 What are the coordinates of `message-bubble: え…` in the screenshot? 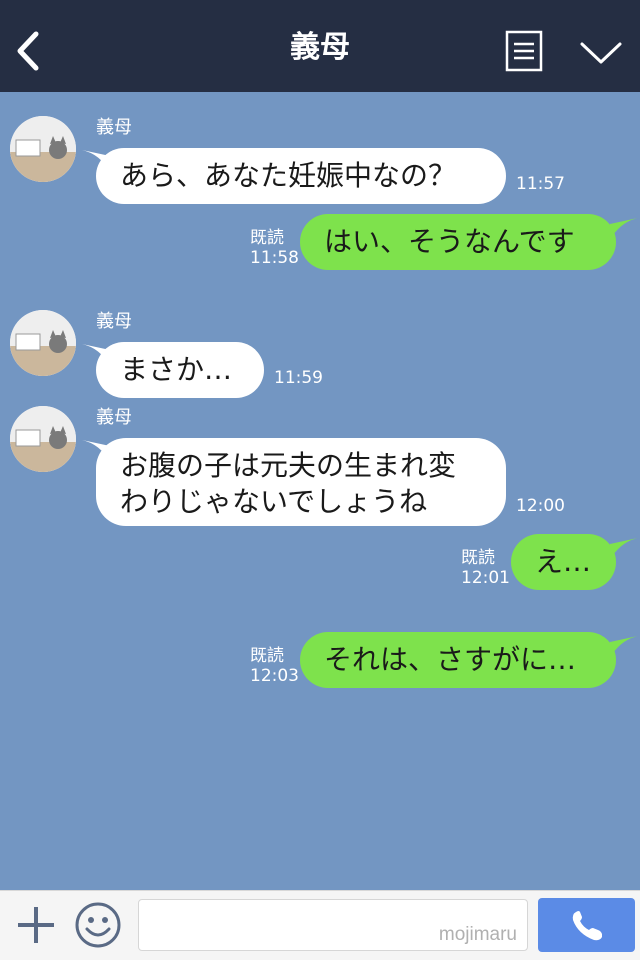 It's located at (563, 562).